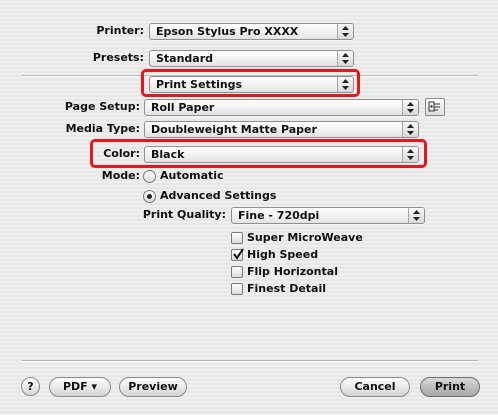 This screenshot has width=498, height=415. I want to click on finest-detail-checkbox, so click(237, 289).